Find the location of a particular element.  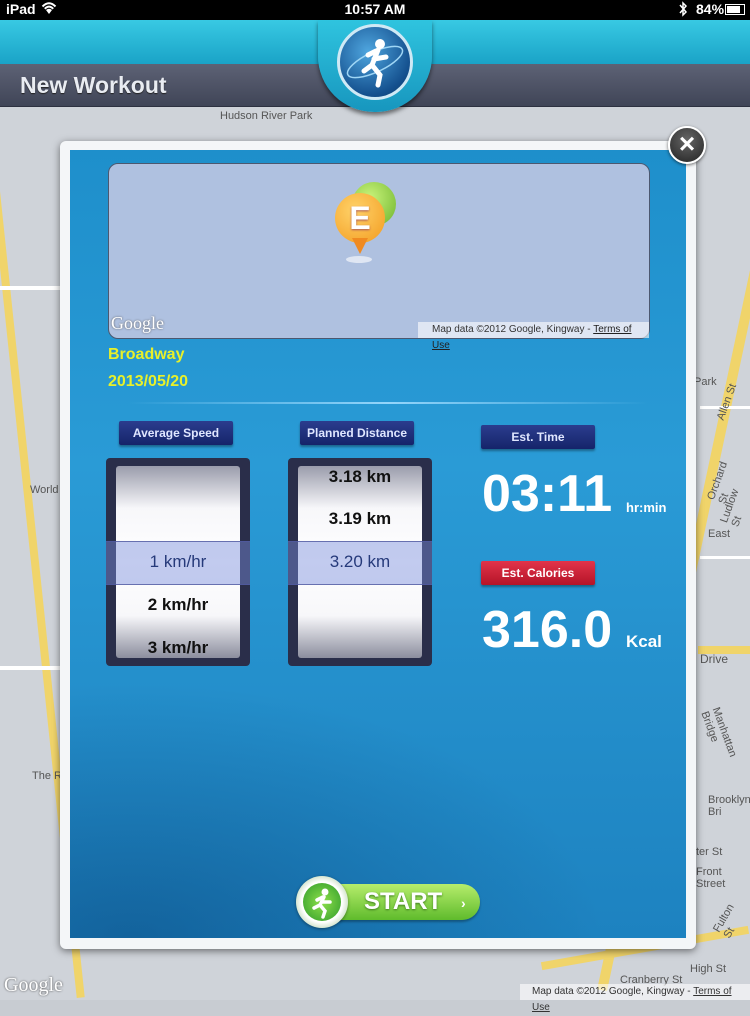

close-icon: × is located at coordinates (687, 143).